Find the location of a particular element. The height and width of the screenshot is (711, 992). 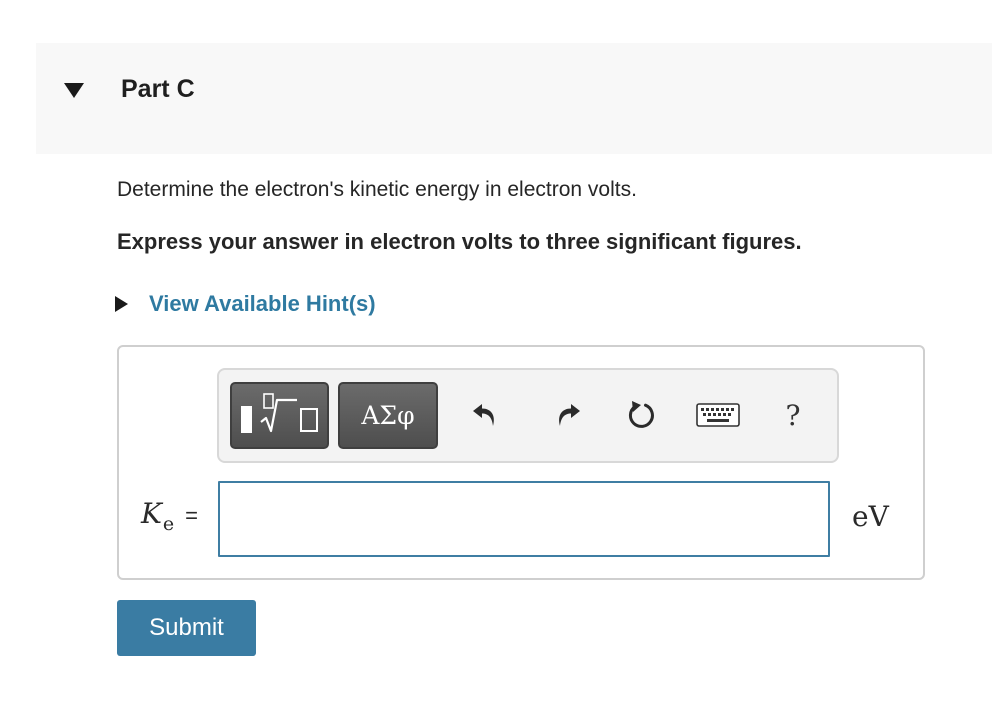

variable-symbol: K is located at coordinates (151, 513).